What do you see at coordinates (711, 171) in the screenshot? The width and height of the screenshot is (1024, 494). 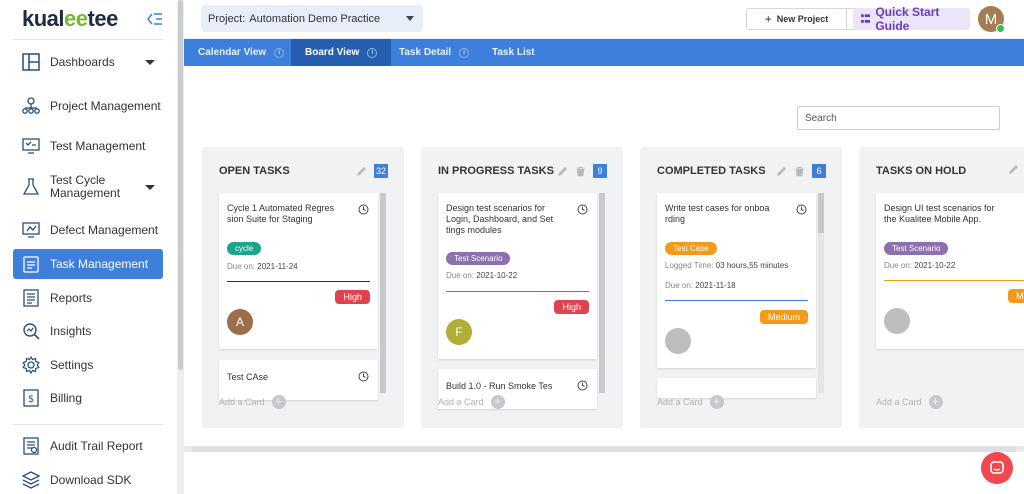 I see `column-title: COMPLETED TASKS` at bounding box center [711, 171].